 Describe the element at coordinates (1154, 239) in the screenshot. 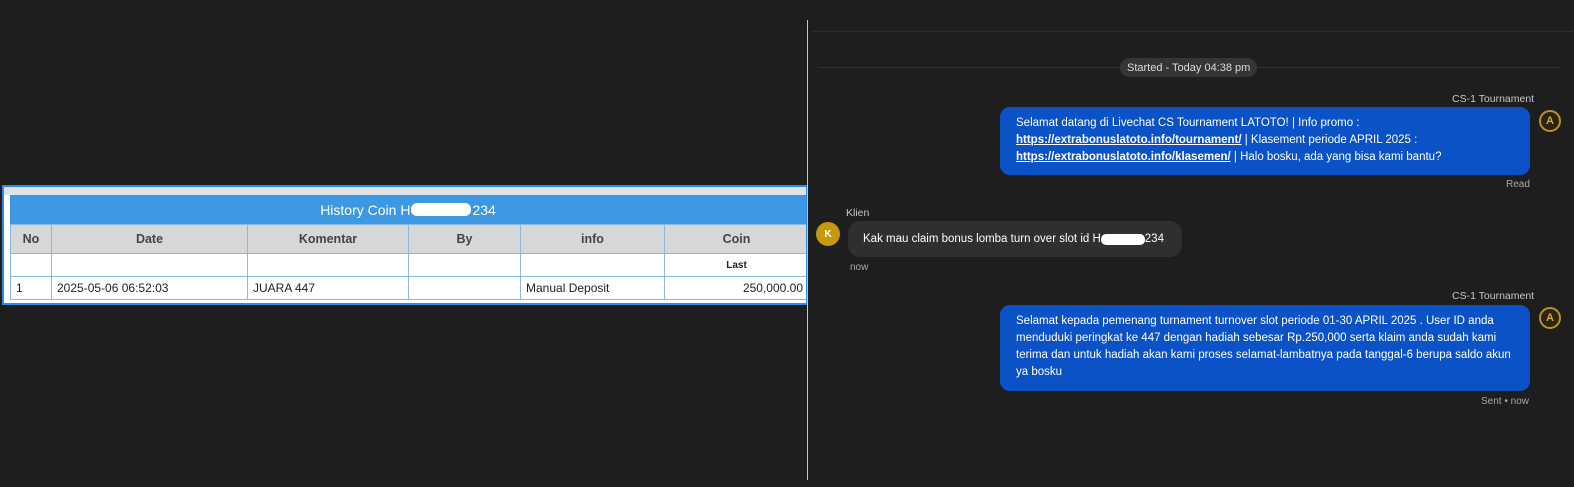

I see `client-message-suffix: 234` at that location.